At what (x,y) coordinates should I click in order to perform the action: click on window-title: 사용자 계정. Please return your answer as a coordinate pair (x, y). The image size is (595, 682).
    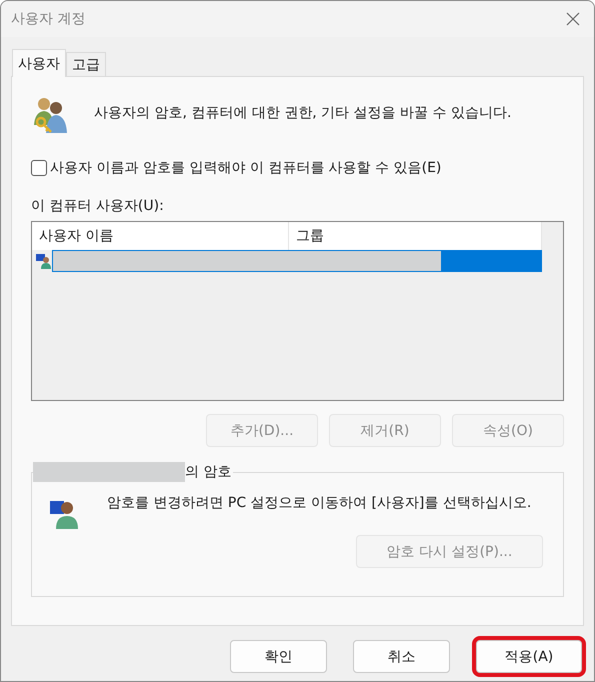
    Looking at the image, I should click on (48, 19).